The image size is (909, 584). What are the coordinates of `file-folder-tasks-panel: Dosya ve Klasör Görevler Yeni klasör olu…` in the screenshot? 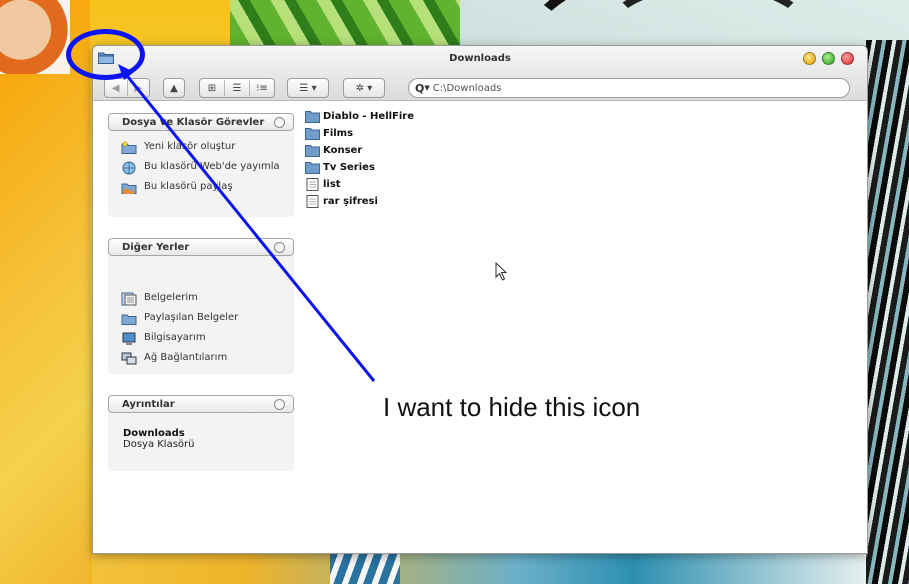 It's located at (201, 165).